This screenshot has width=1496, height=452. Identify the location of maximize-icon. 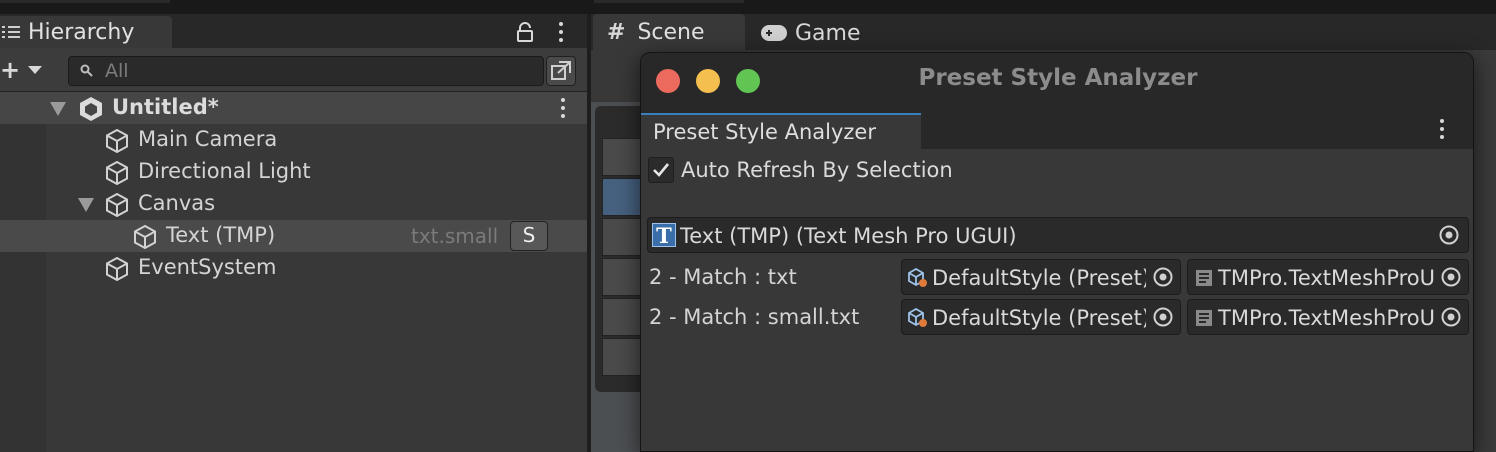
(561, 70).